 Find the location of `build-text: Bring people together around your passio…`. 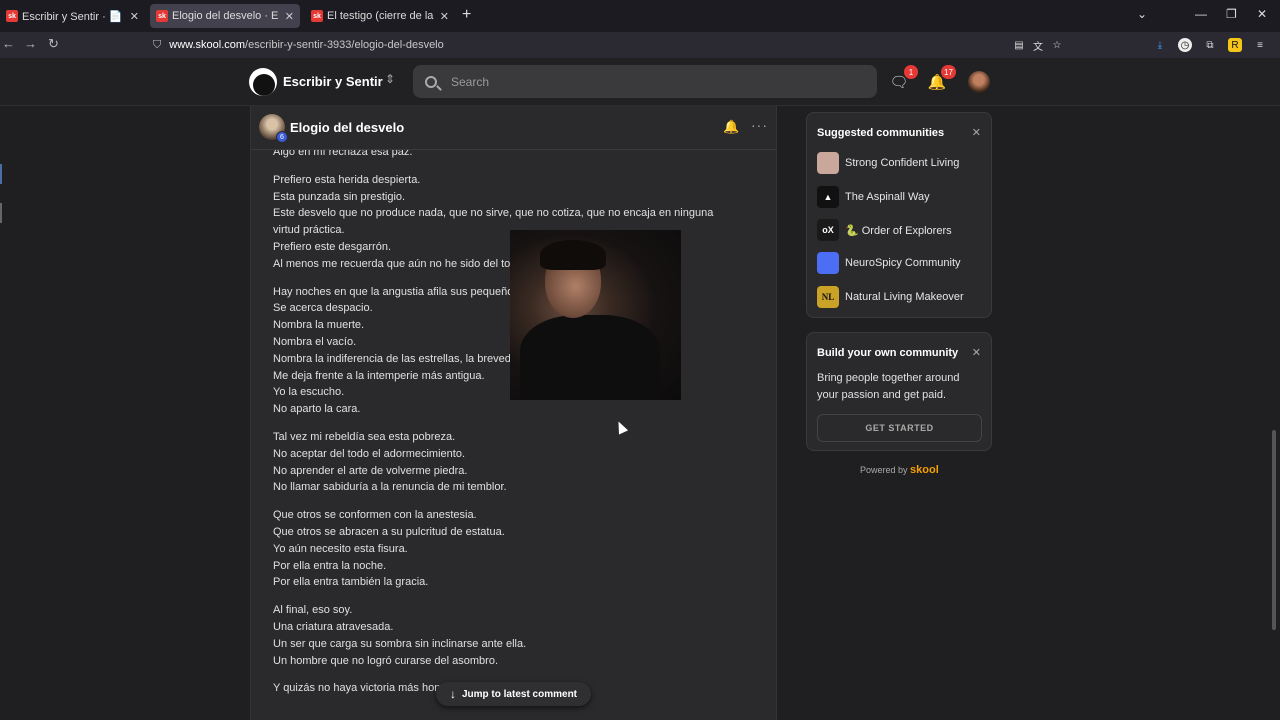

build-text: Bring people together around your passio… is located at coordinates (888, 386).